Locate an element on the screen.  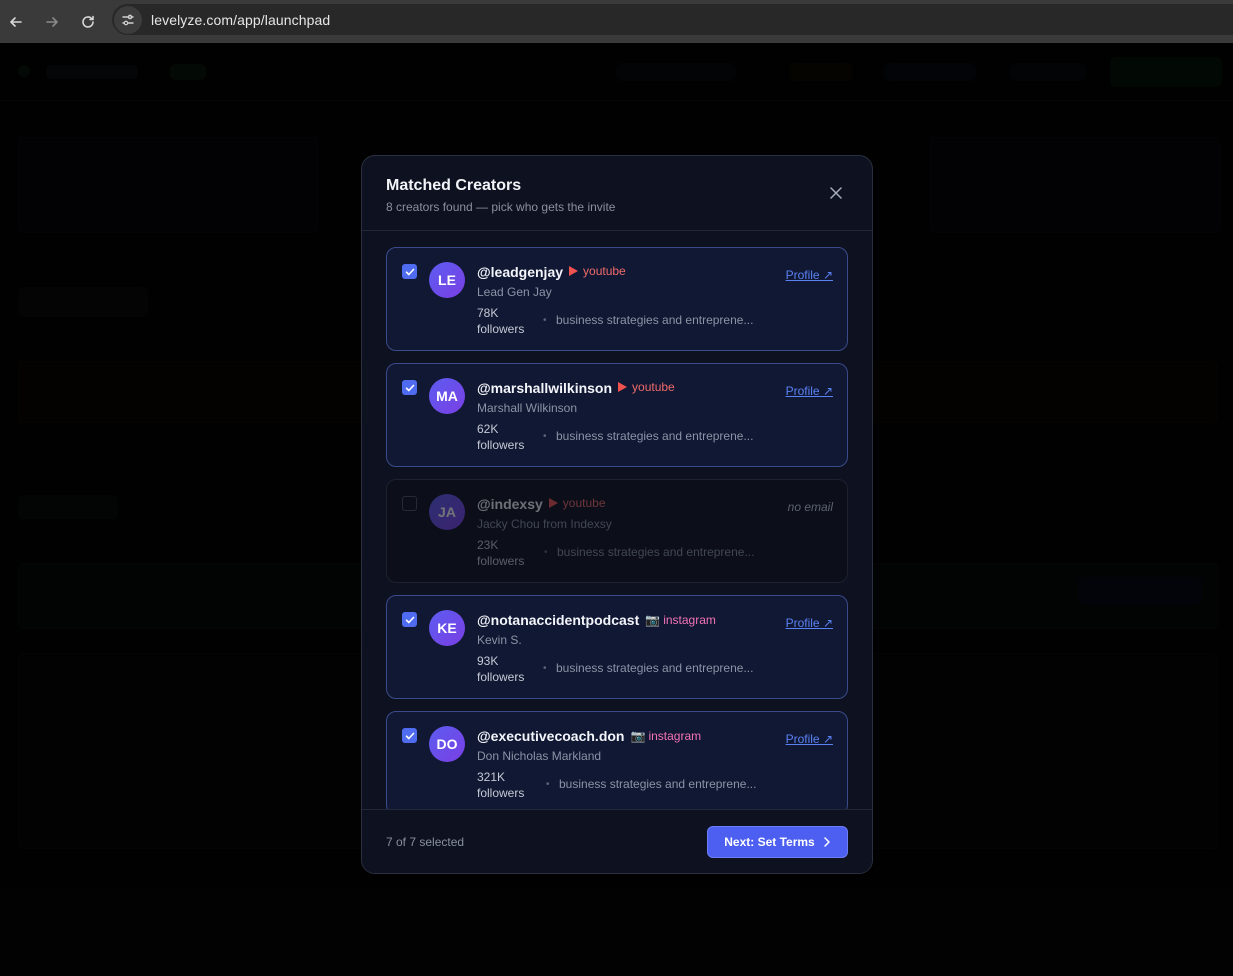
arrow-right-icon is located at coordinates (52, 22).